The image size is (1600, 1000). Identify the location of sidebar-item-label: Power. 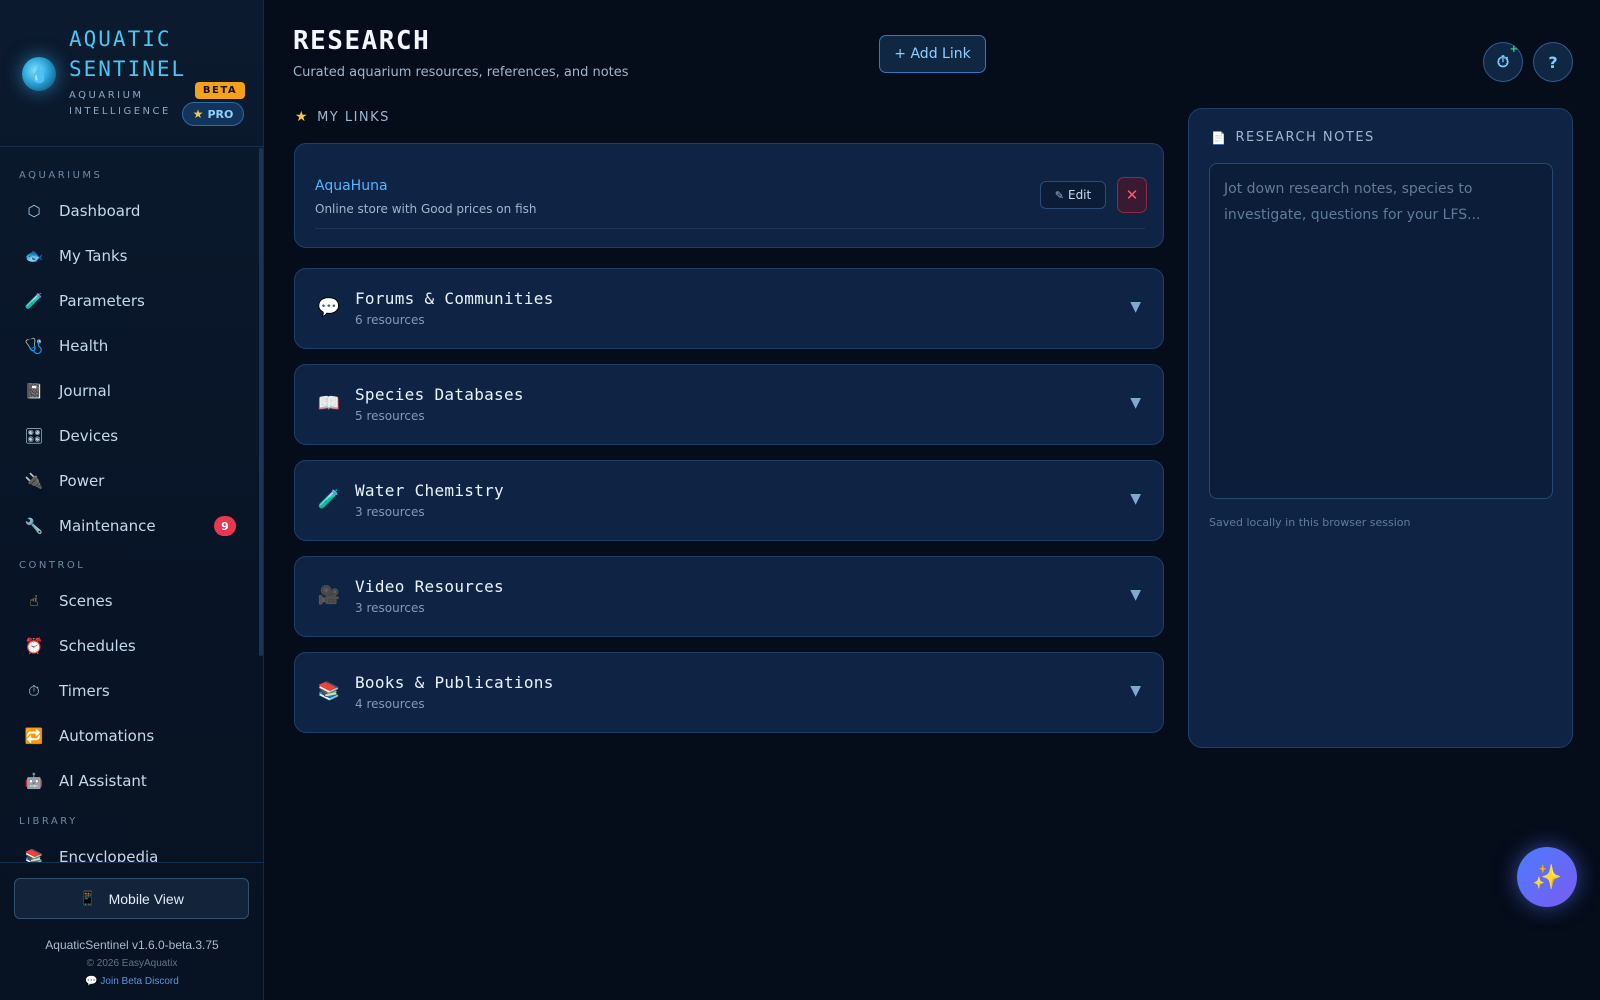
(82, 481).